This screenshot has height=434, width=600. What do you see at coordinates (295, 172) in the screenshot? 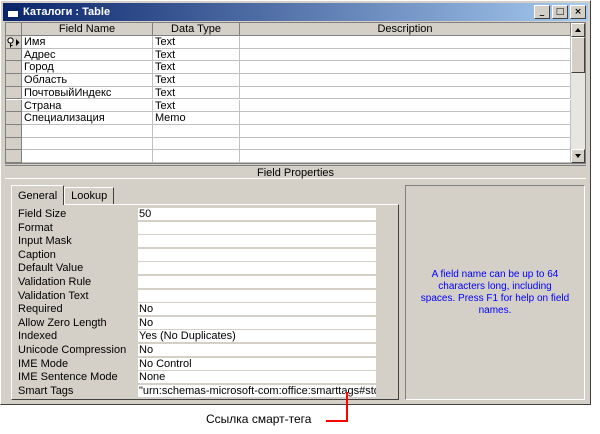
I see `field-properties-title: Field Properties` at bounding box center [295, 172].